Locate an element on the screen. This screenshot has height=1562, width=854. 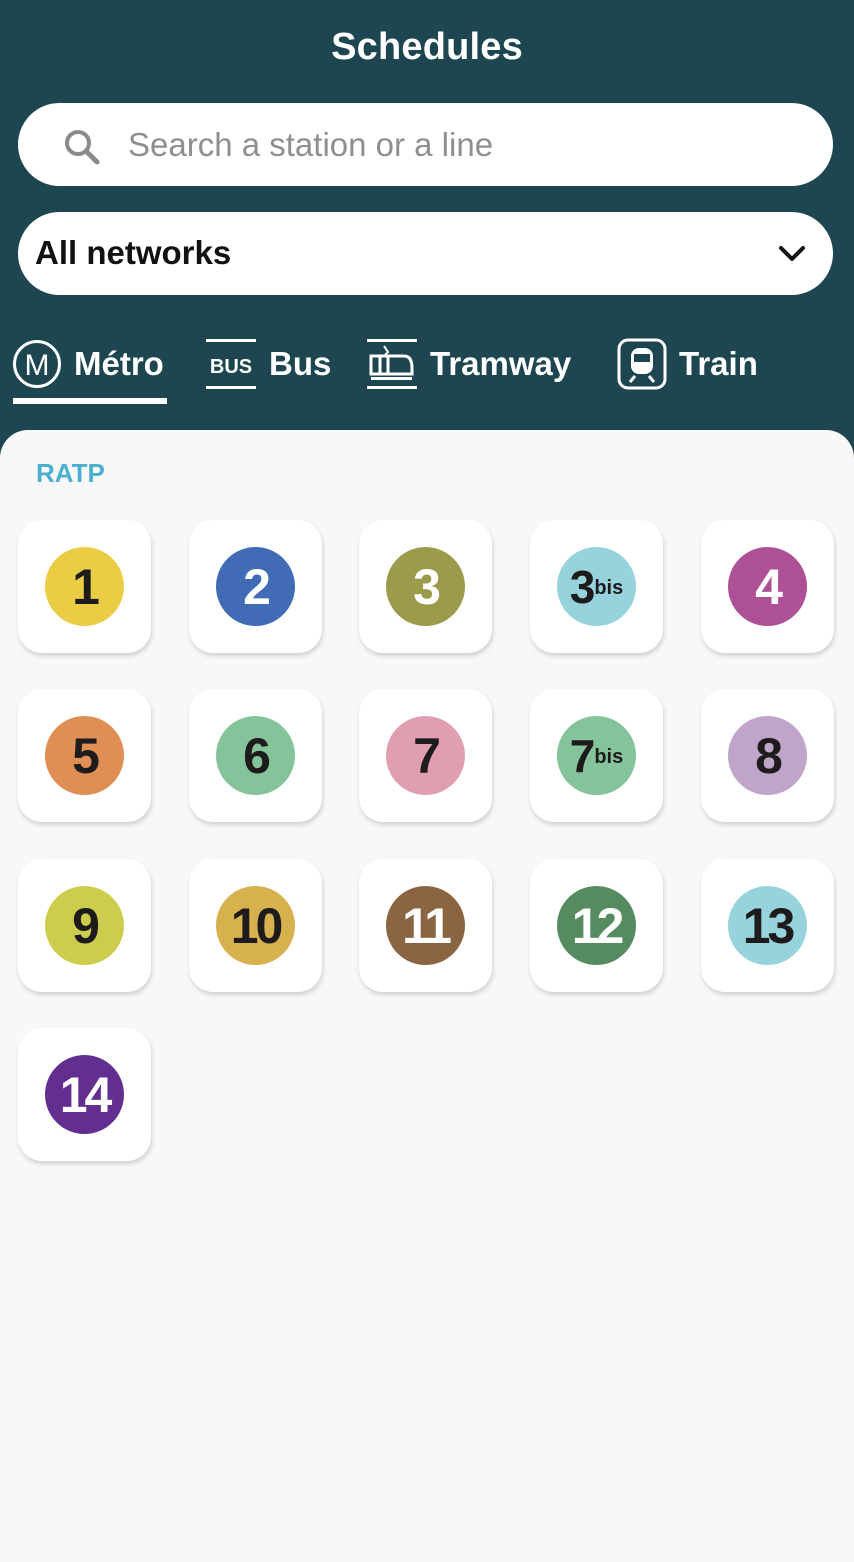
line-card: 1 is located at coordinates (84, 586).